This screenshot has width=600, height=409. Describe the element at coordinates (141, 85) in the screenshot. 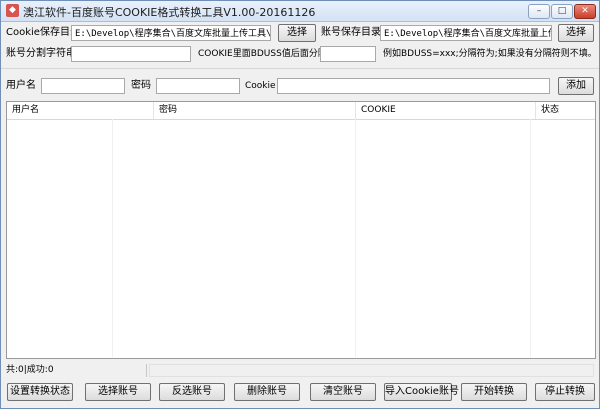

I see `password-label: 密码` at that location.